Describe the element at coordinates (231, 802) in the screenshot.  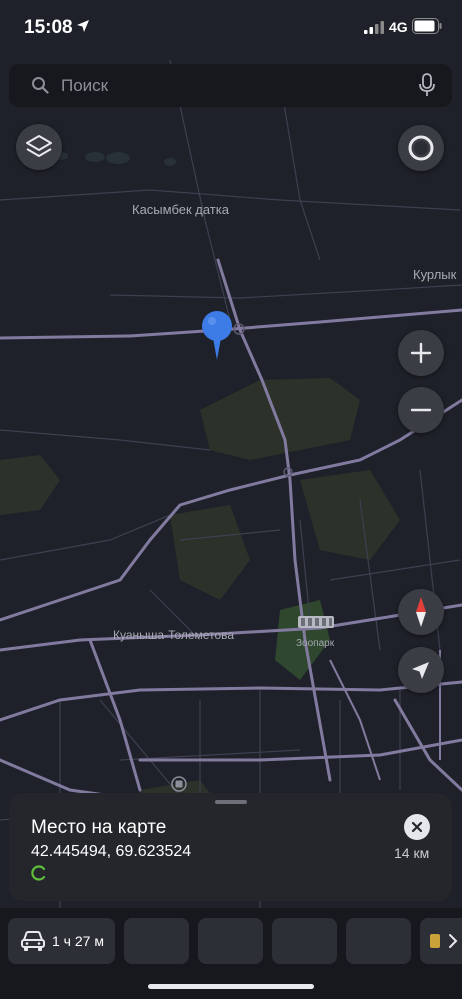
I see `sheet-grabber` at that location.